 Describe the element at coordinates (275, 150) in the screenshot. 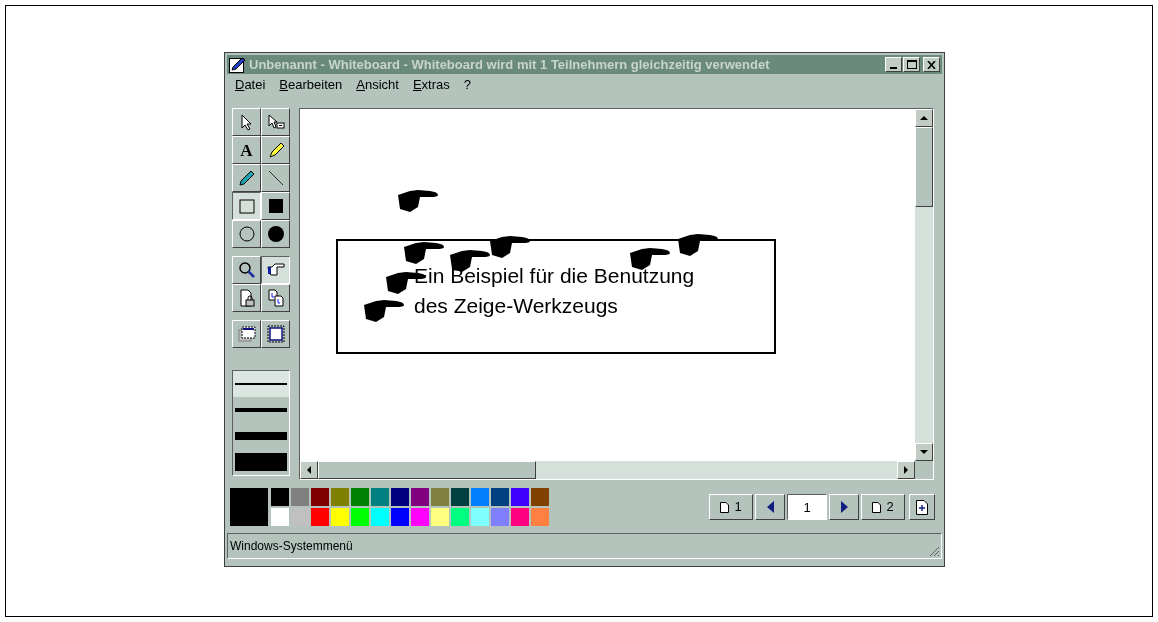

I see `highlighter-icon` at that location.